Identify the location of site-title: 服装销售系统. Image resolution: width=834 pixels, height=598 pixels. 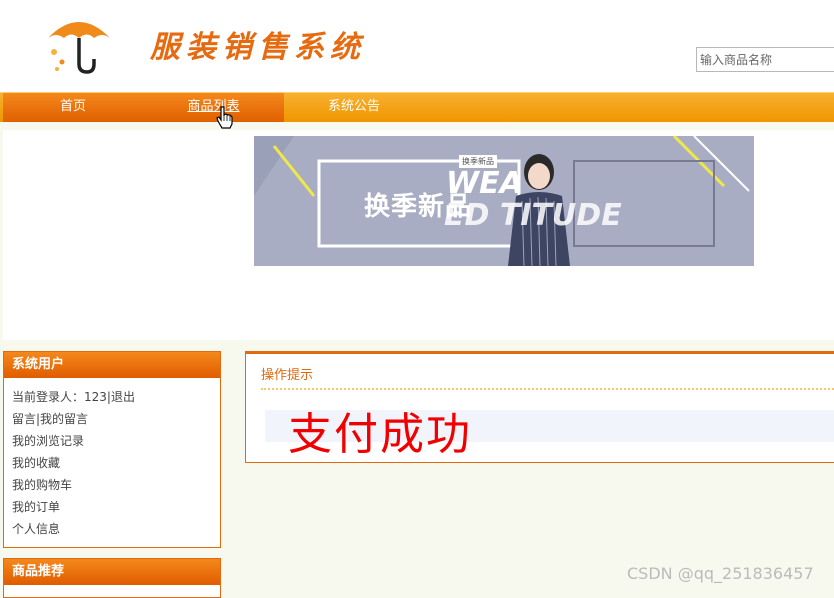
(258, 47).